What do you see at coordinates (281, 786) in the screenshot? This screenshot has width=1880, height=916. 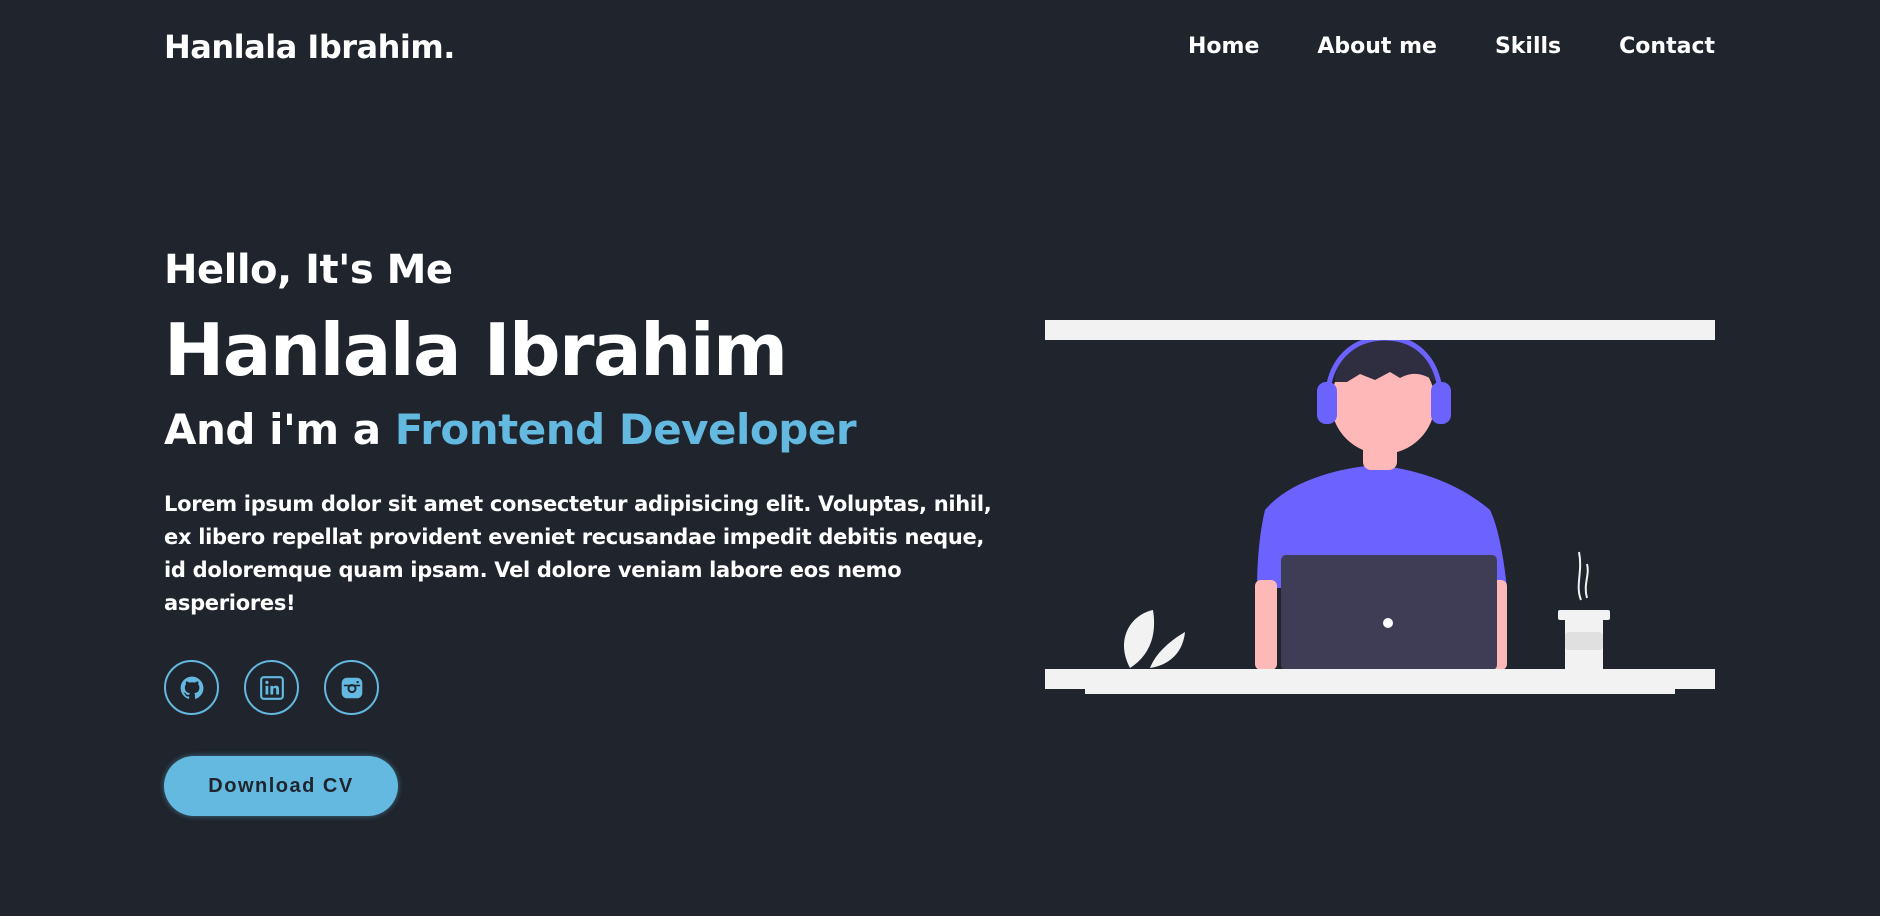 I see `download-cv-button: Download CV` at bounding box center [281, 786].